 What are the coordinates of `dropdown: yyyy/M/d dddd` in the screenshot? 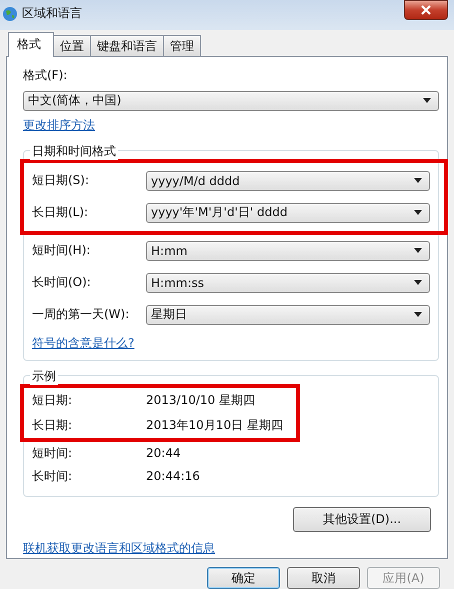 It's located at (288, 180).